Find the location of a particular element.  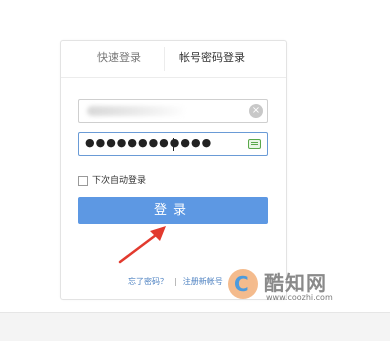

footer-links: 忘了密码？ | 注册新帐号 is located at coordinates (175, 282).